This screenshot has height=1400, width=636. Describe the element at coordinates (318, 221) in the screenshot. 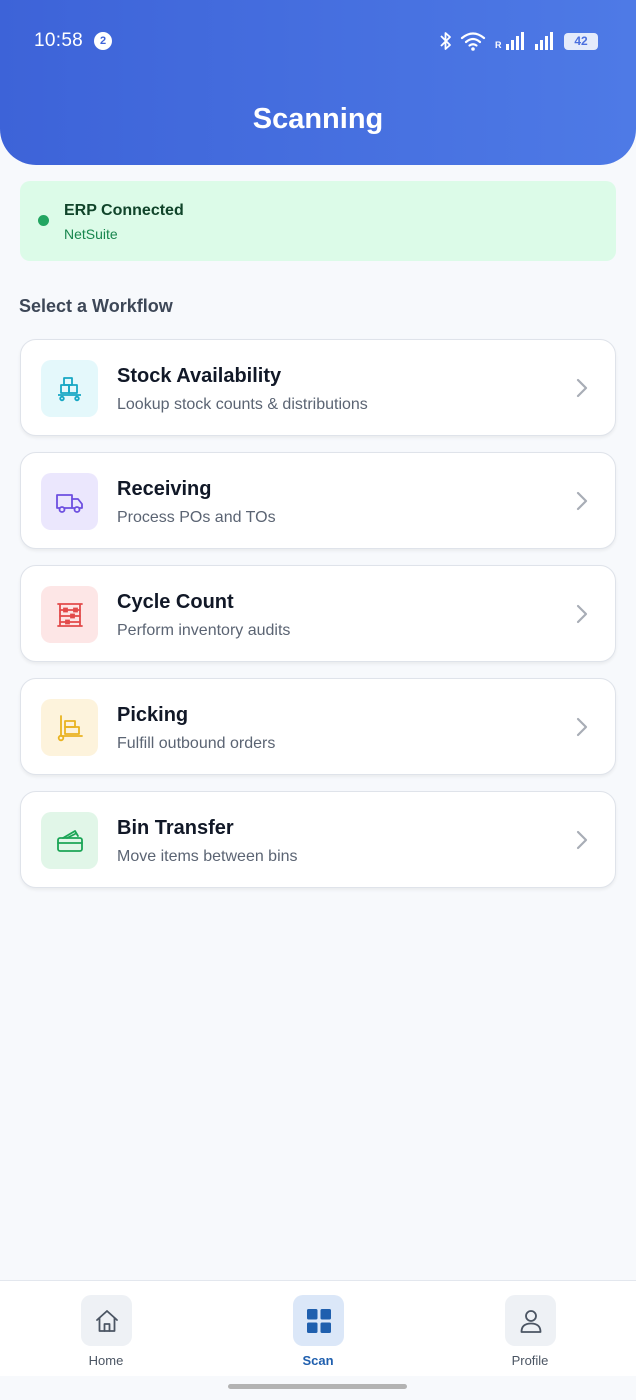

I see `erp-status-card: ERP Connected NetSuite` at that location.